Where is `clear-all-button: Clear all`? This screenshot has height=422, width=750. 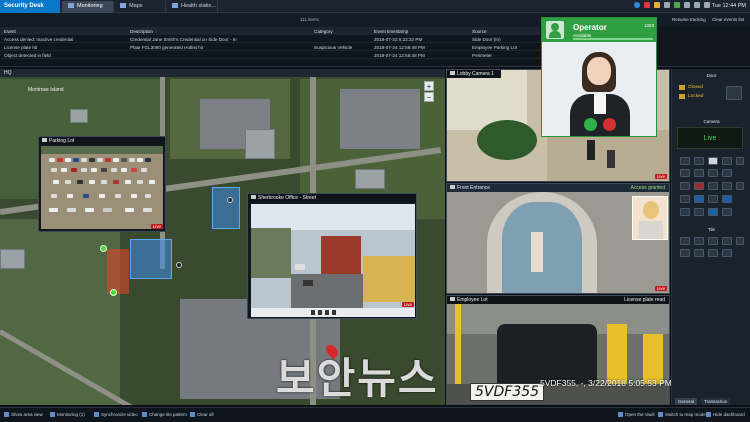 clear-all-button: Clear all is located at coordinates (202, 415).